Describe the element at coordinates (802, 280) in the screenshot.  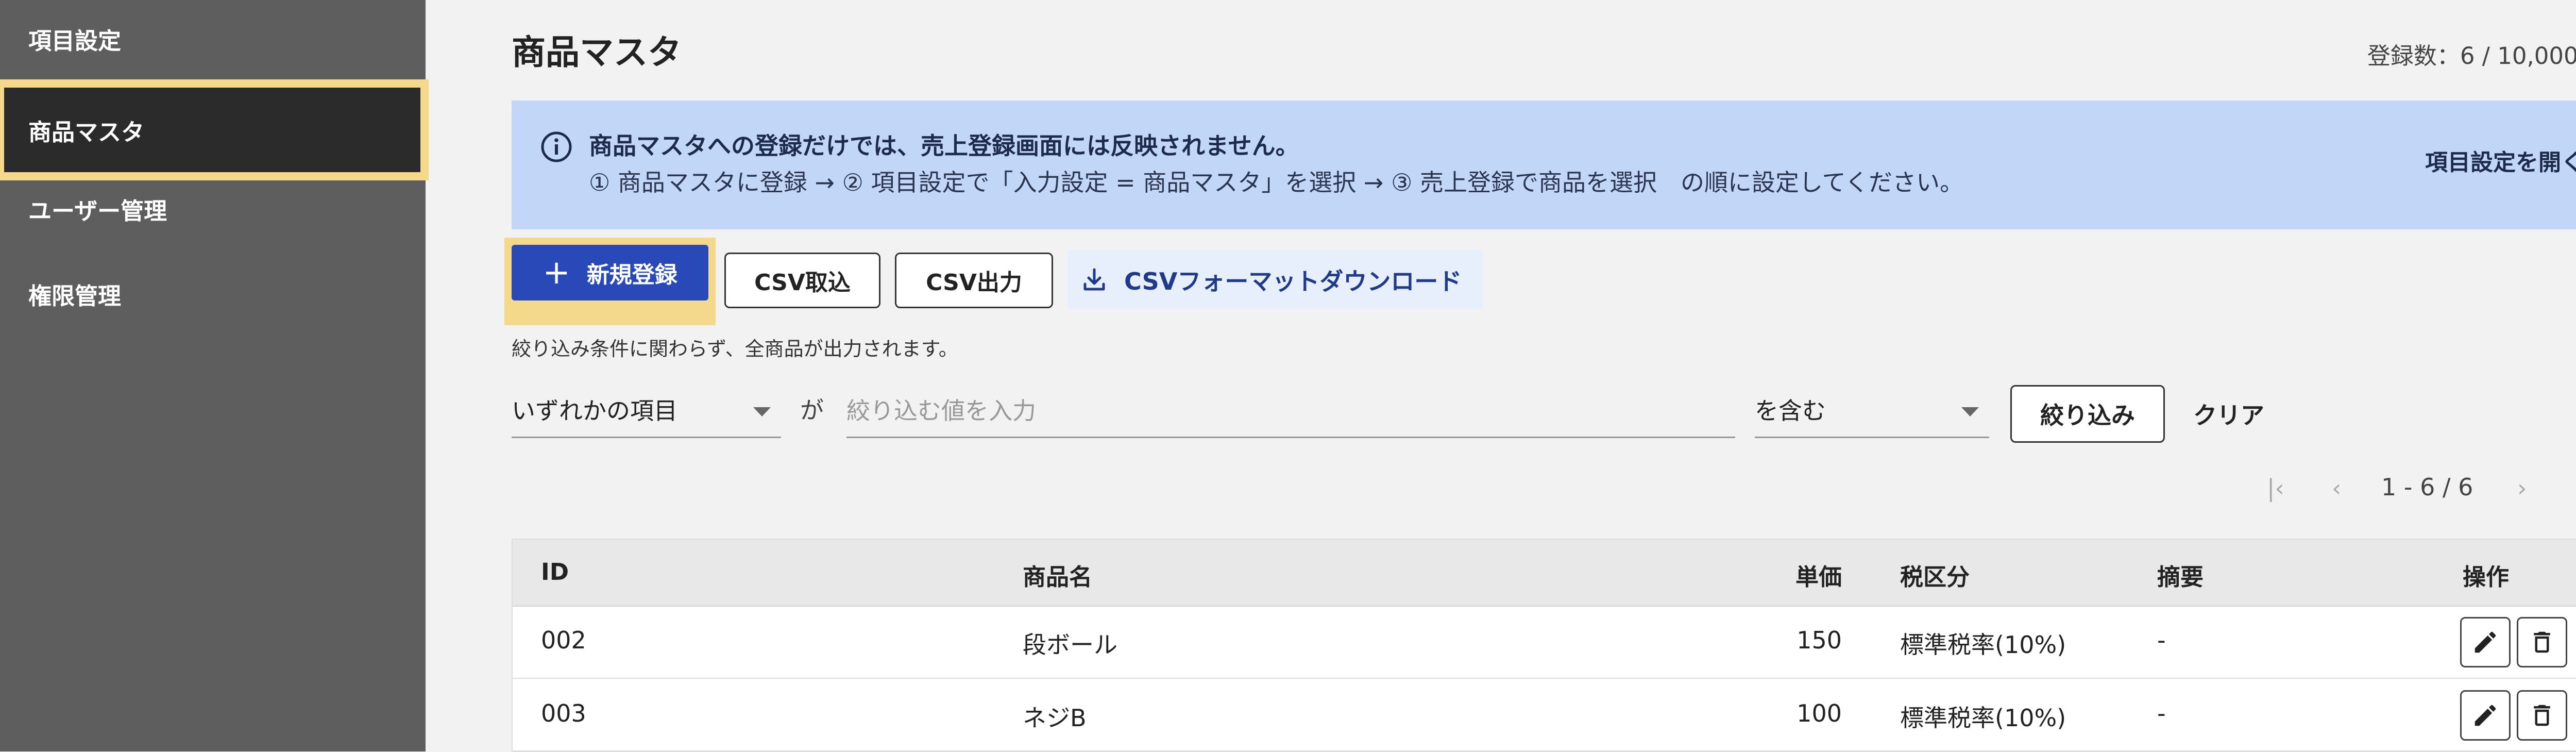
I see `csv-import-button: CSV取込` at that location.